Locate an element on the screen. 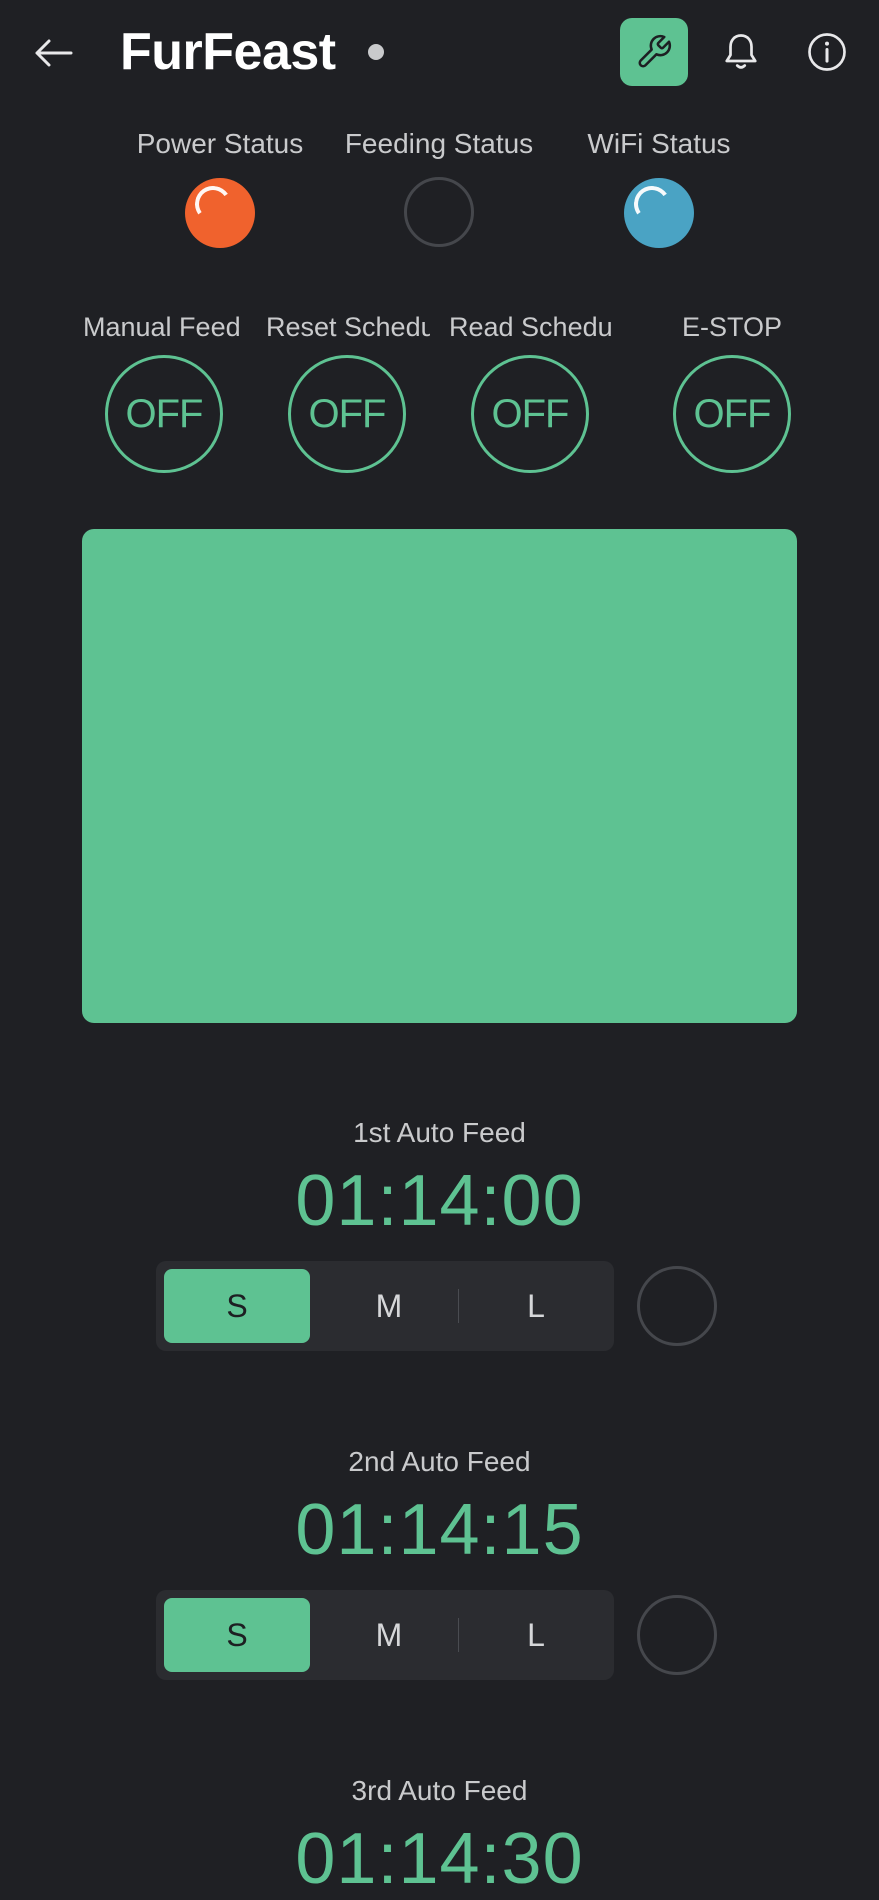 The height and width of the screenshot is (1900, 879). auto-feed-1-indicator is located at coordinates (677, 1306).